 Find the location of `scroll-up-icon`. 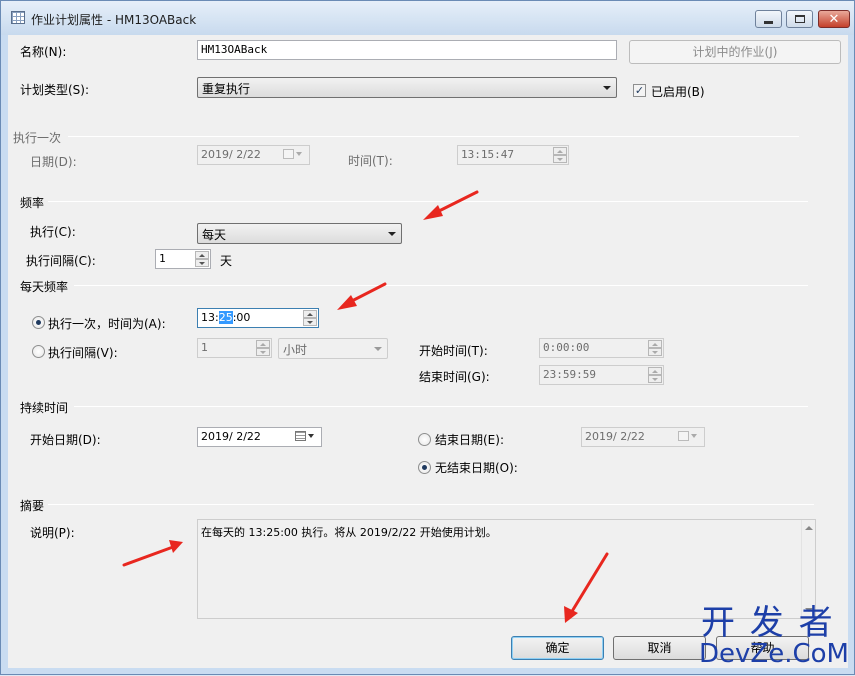

scroll-up-icon is located at coordinates (809, 528).